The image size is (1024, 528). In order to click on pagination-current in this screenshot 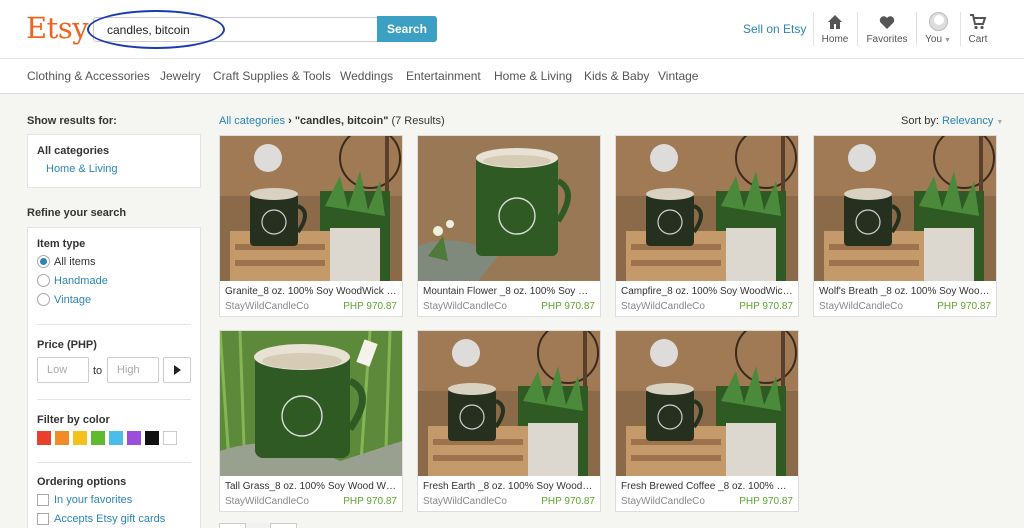, I will do `click(258, 525)`.